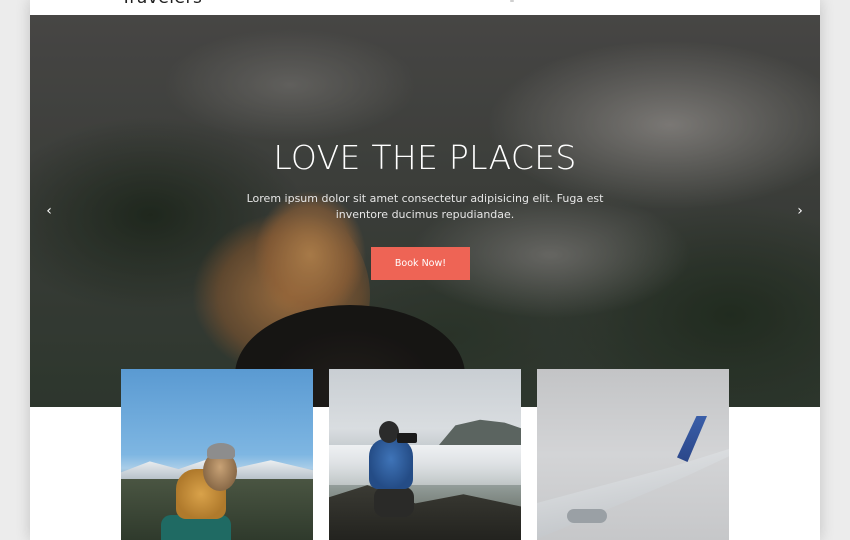  Describe the element at coordinates (407, 438) in the screenshot. I see `camera` at that location.